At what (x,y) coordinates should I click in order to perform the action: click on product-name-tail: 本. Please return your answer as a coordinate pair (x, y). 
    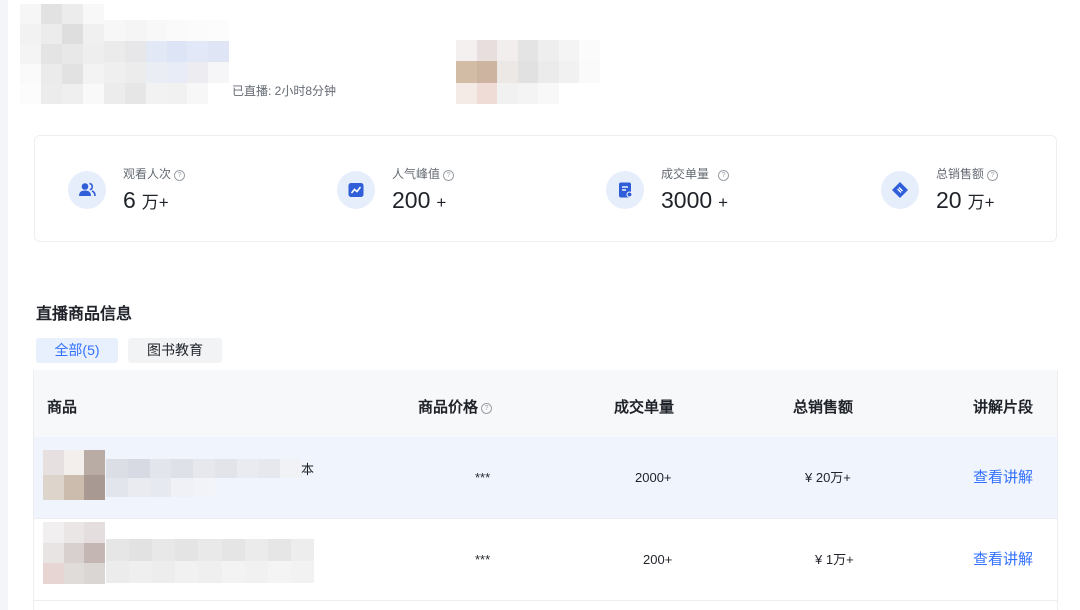
    Looking at the image, I should click on (308, 469).